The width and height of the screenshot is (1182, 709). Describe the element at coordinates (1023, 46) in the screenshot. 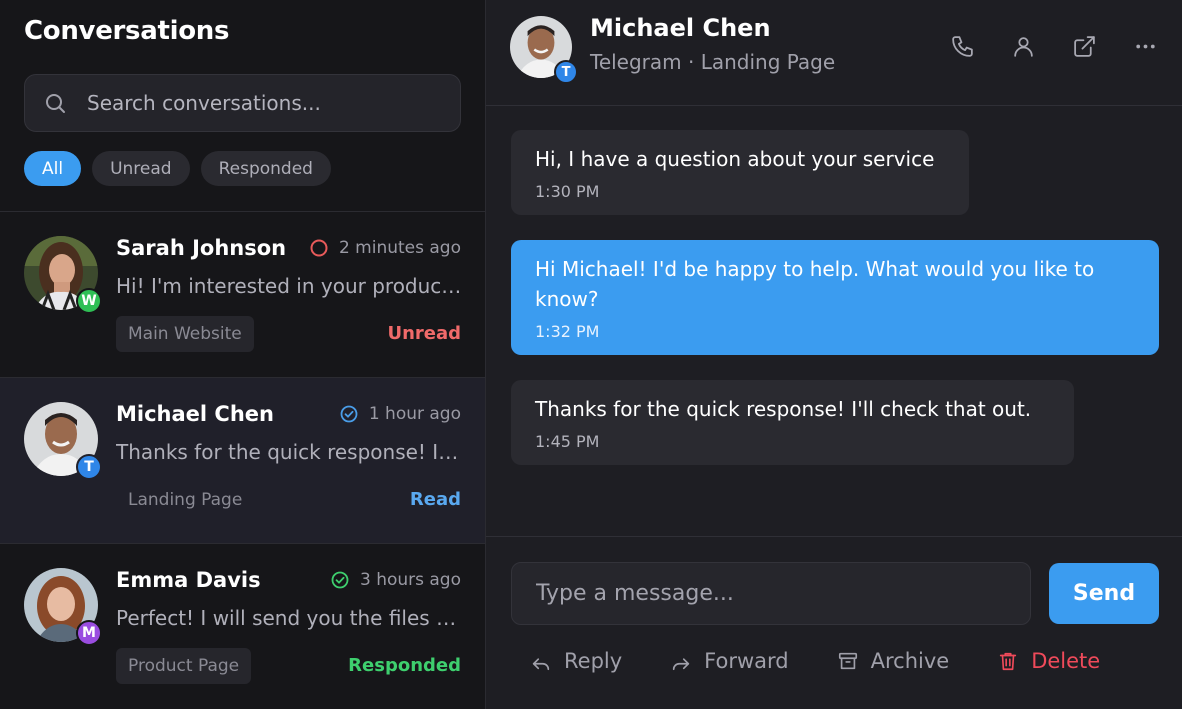

I see `user-icon` at that location.